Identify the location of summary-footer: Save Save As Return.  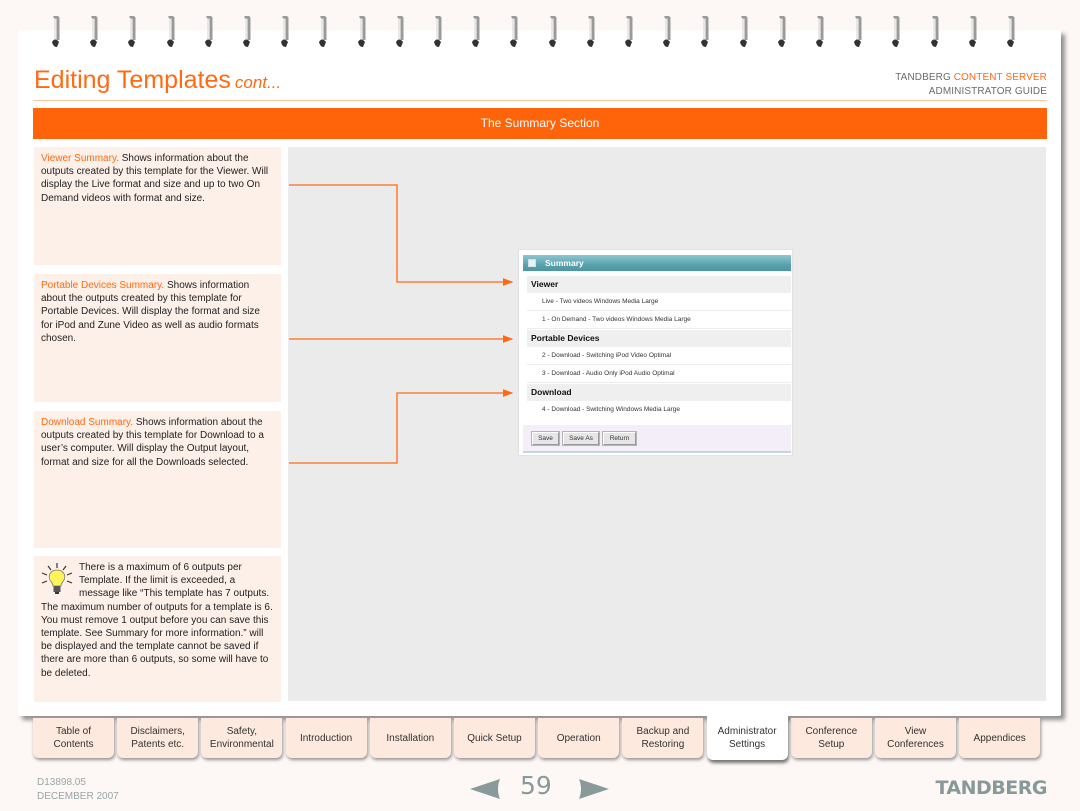
(657, 439).